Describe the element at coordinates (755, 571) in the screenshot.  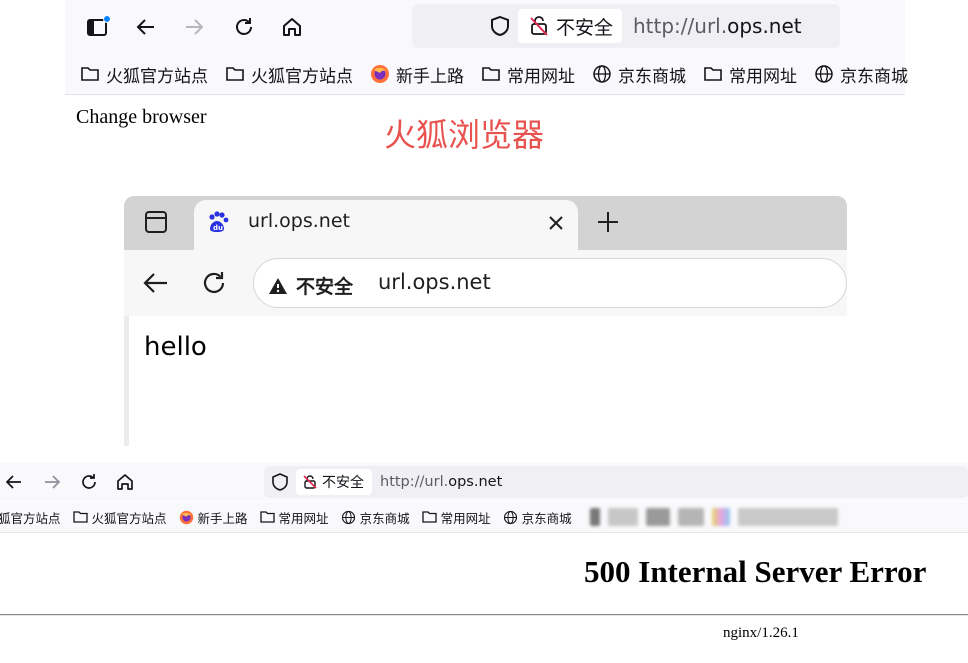
I see `error-title: 500 Internal Server Error` at that location.